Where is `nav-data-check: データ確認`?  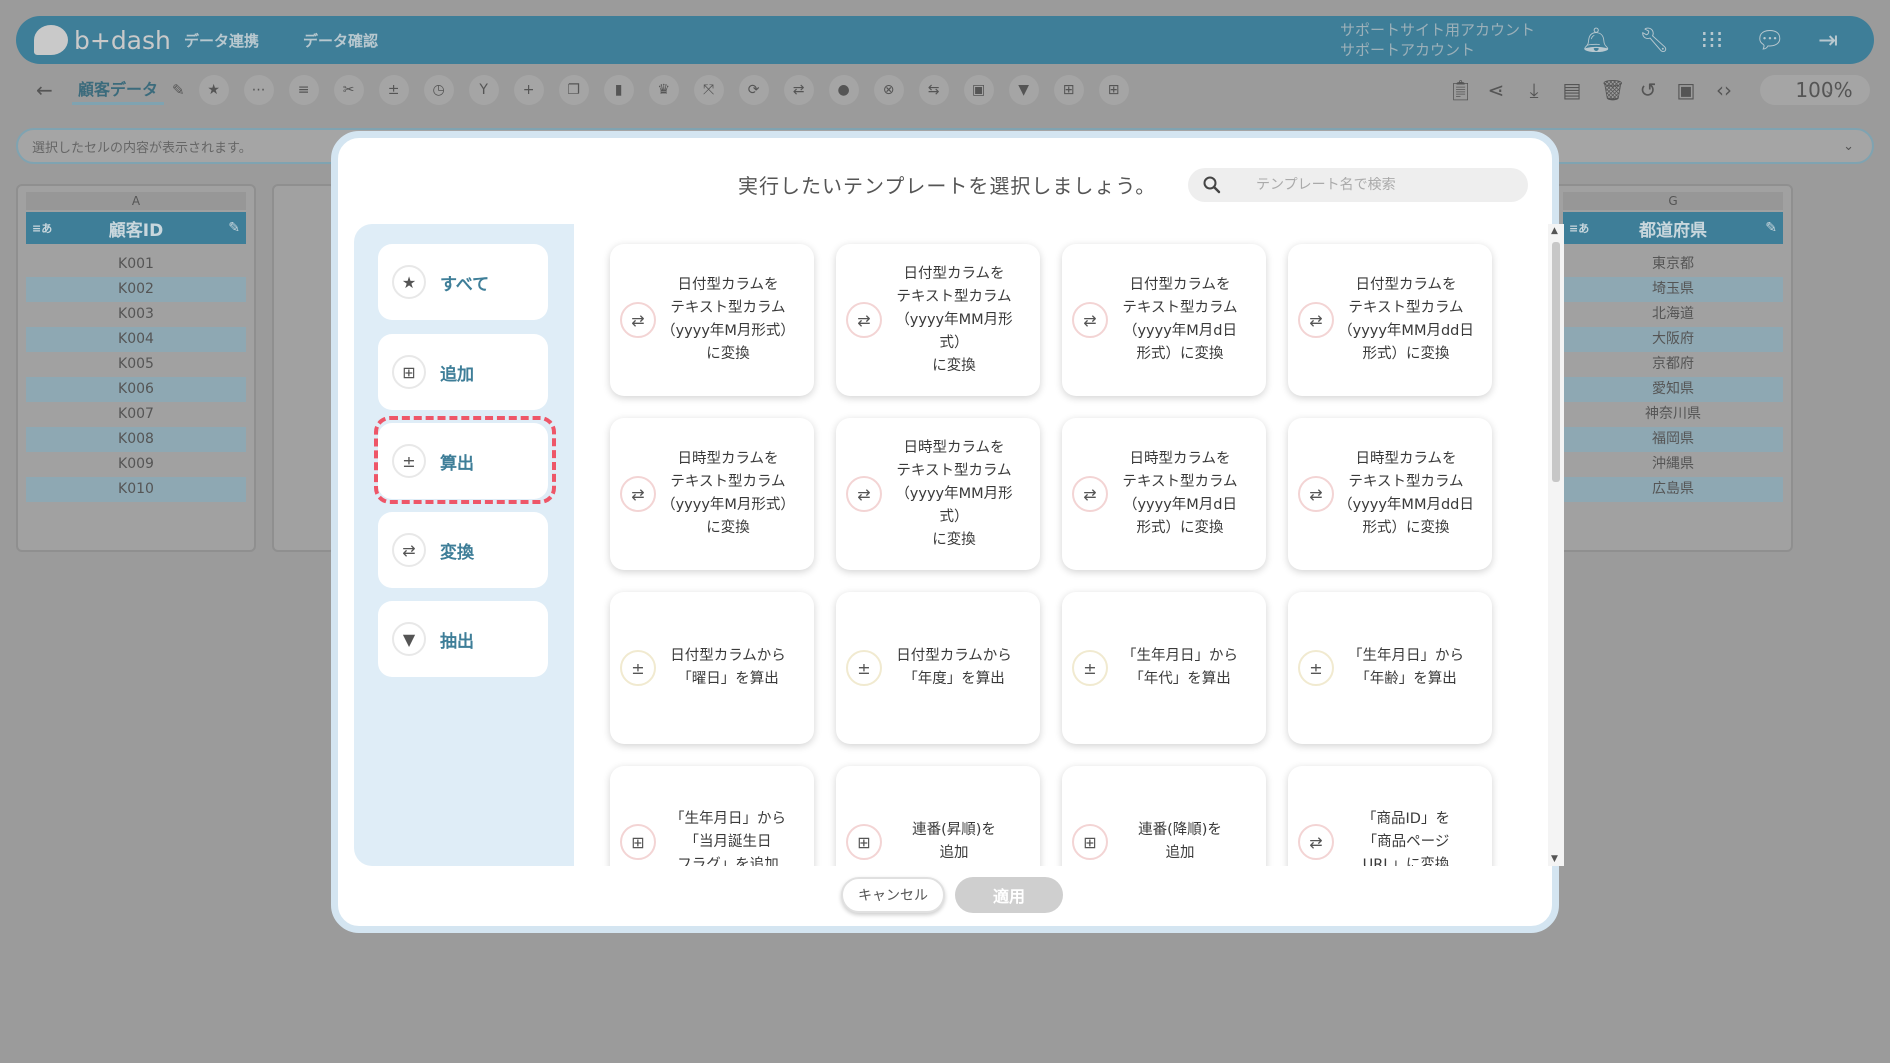
nav-data-check: データ確認 is located at coordinates (340, 40).